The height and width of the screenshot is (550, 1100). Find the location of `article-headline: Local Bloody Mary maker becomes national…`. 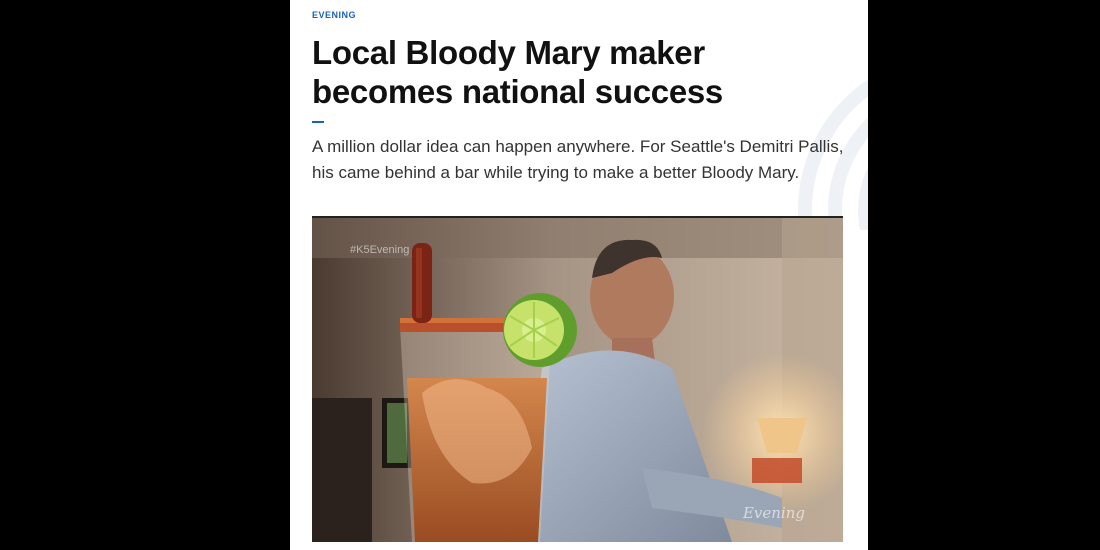

article-headline: Local Bloody Mary maker becomes national… is located at coordinates (517, 72).